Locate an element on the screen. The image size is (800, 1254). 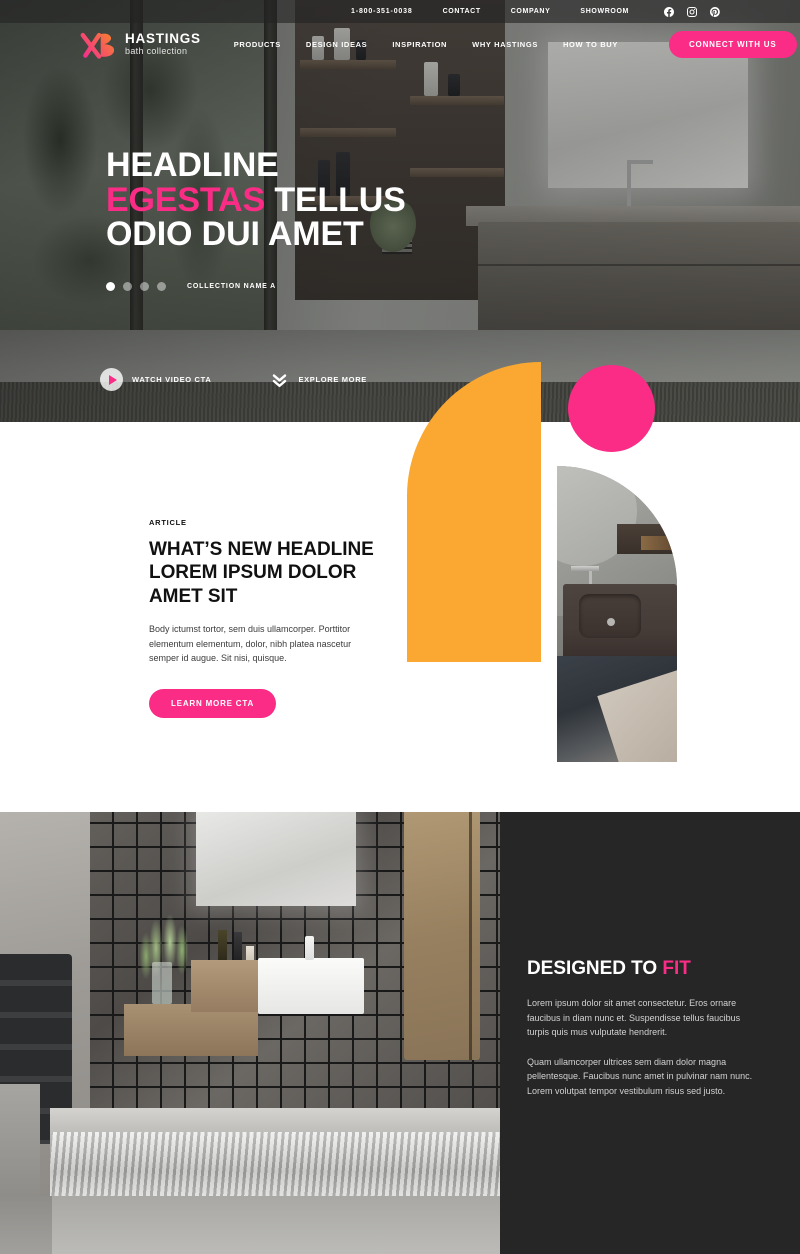
pinterest-icon is located at coordinates (715, 12).